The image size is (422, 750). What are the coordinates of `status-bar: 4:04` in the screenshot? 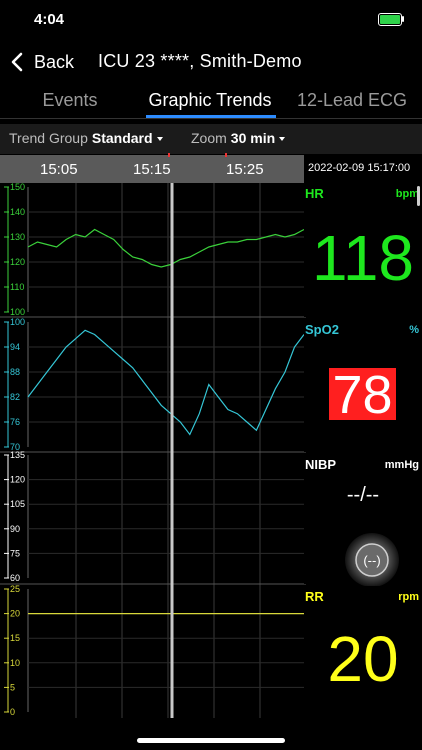 It's located at (211, 20).